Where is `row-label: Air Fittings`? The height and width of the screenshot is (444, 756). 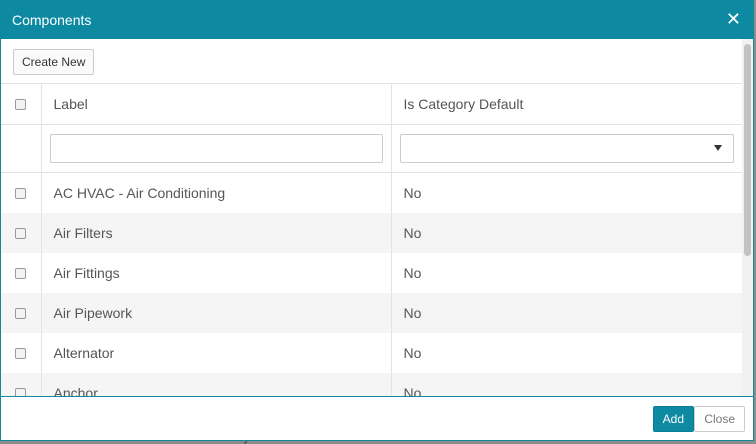 row-label: Air Fittings is located at coordinates (216, 273).